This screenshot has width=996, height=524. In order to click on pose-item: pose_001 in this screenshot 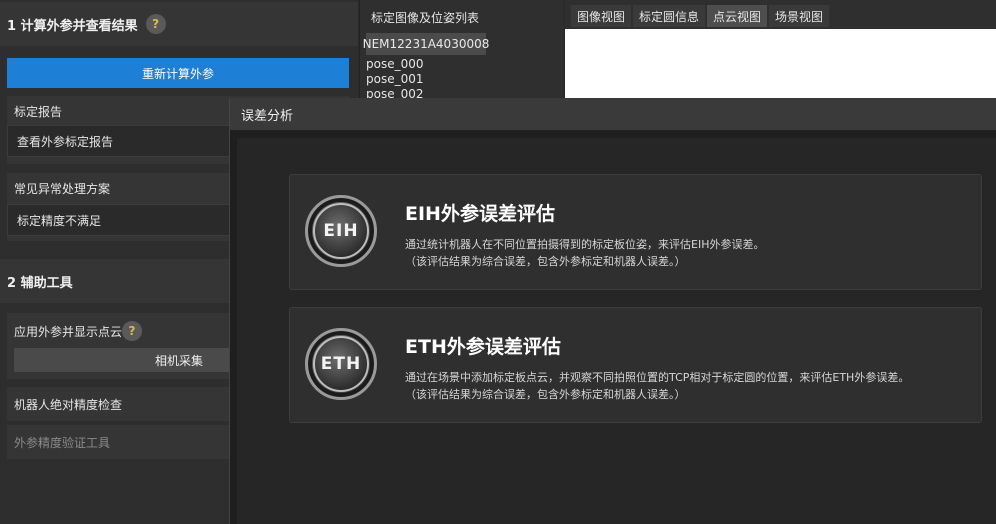, I will do `click(395, 79)`.